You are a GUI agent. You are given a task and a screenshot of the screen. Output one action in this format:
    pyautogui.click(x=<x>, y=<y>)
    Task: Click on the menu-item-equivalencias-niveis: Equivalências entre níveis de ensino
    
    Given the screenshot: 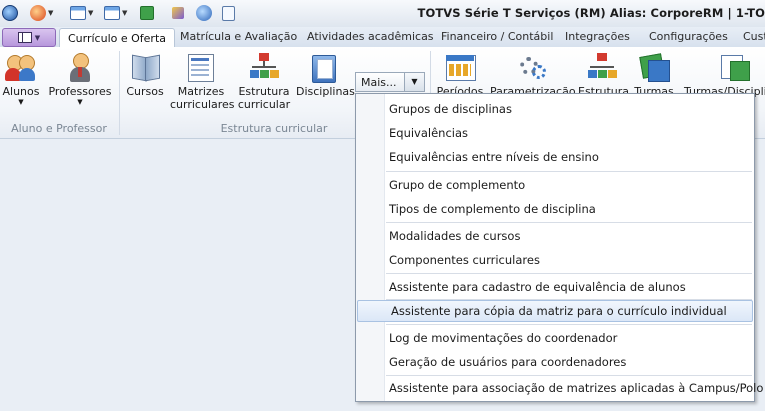 What is the action you would take?
    pyautogui.click(x=555, y=157)
    